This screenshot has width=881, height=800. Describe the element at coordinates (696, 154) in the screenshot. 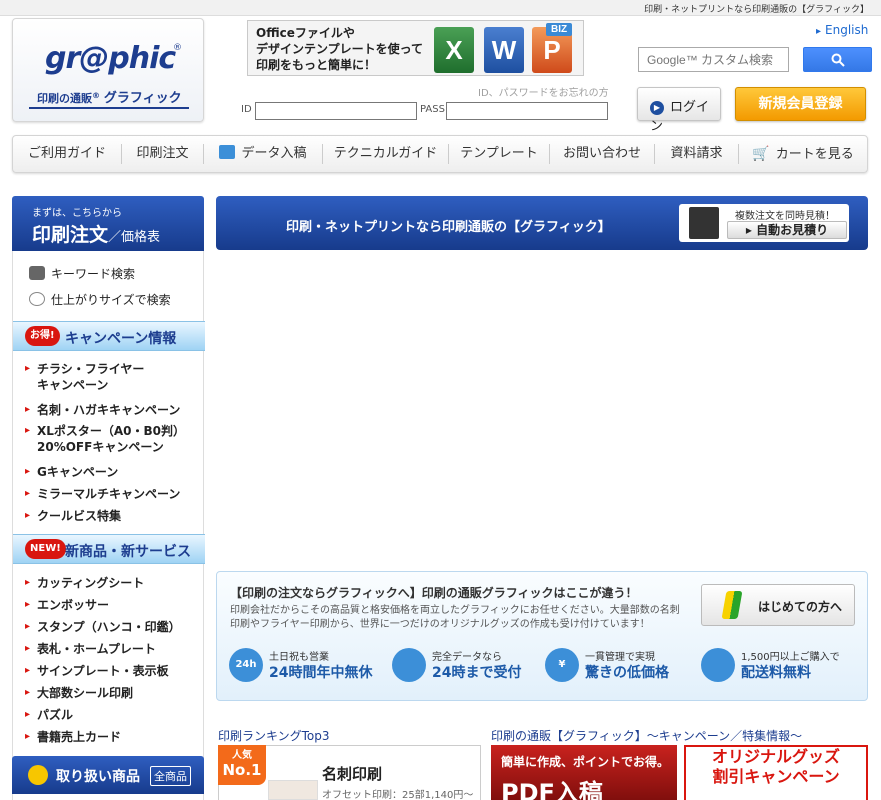

I see `nav-request-material: 資料請求` at that location.